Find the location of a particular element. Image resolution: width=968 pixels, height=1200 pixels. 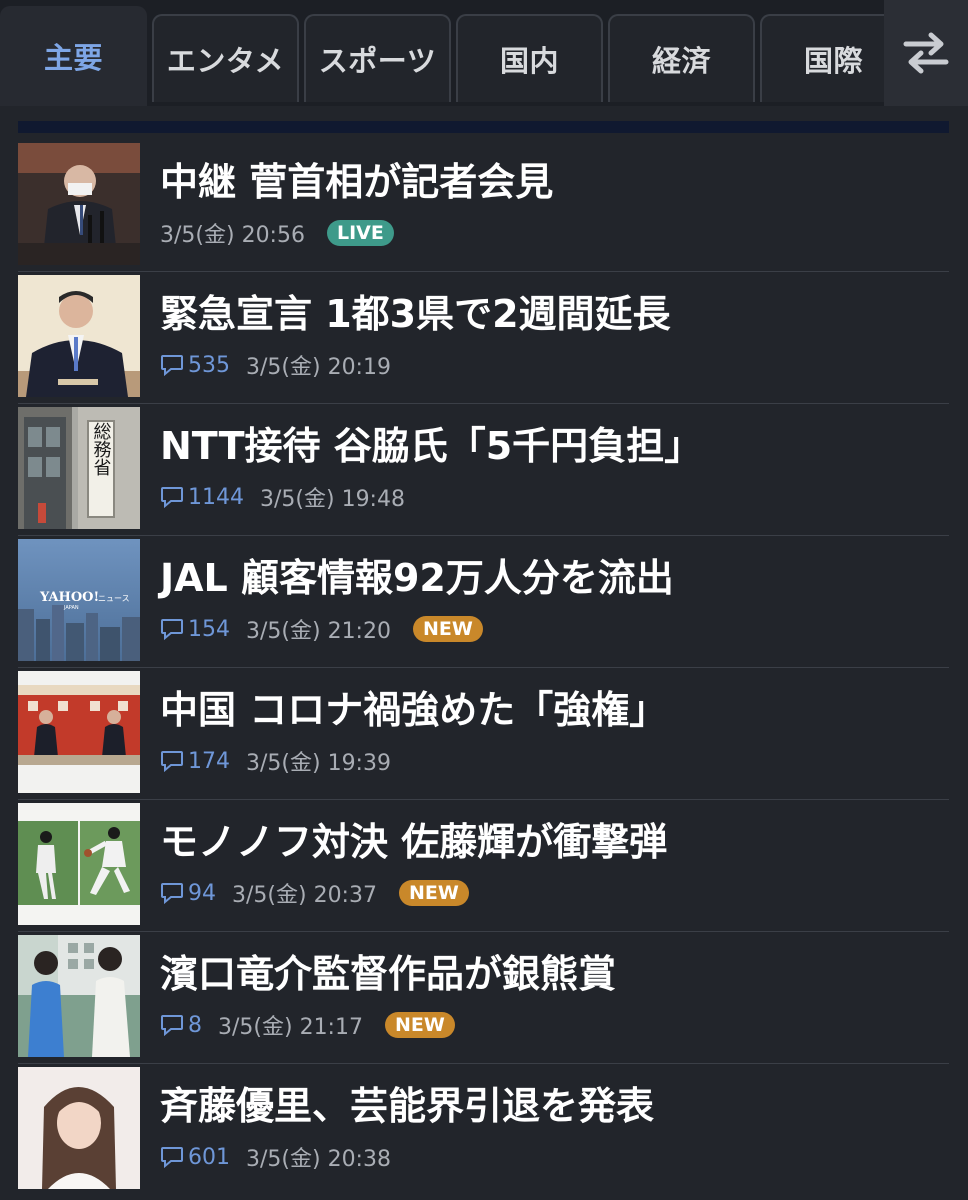

news-meta: 94 3/5(金) 20:37 NEW is located at coordinates (314, 893).